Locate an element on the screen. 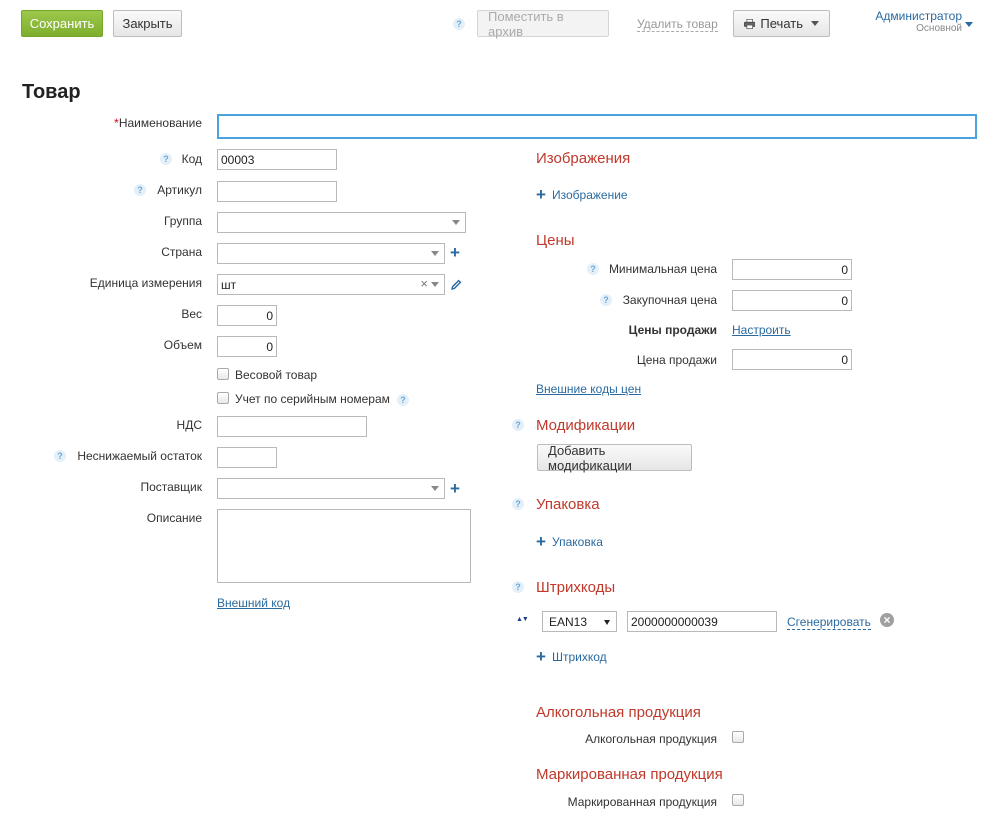 This screenshot has height=814, width=985. article-help-icon: ? is located at coordinates (140, 190).